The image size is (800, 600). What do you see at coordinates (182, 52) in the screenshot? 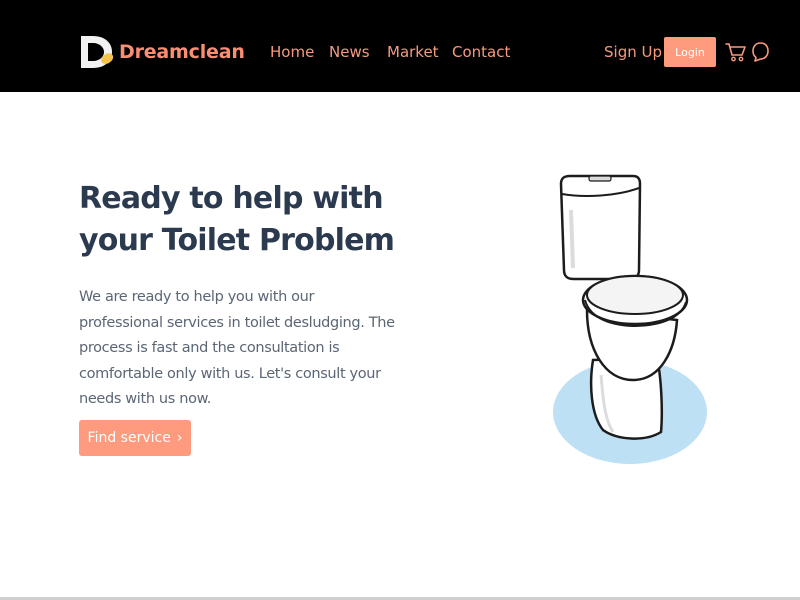
I see `brand-name: Dreamclean` at bounding box center [182, 52].